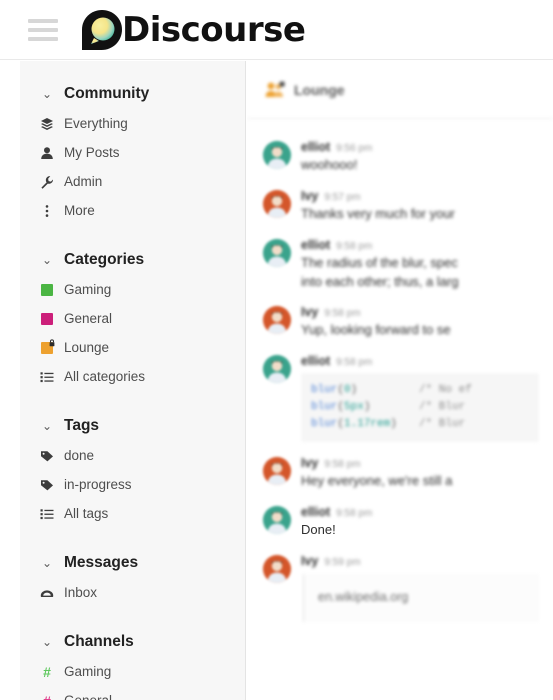 This screenshot has width=553, height=700. I want to click on category-square-locked-icon, so click(47, 346).